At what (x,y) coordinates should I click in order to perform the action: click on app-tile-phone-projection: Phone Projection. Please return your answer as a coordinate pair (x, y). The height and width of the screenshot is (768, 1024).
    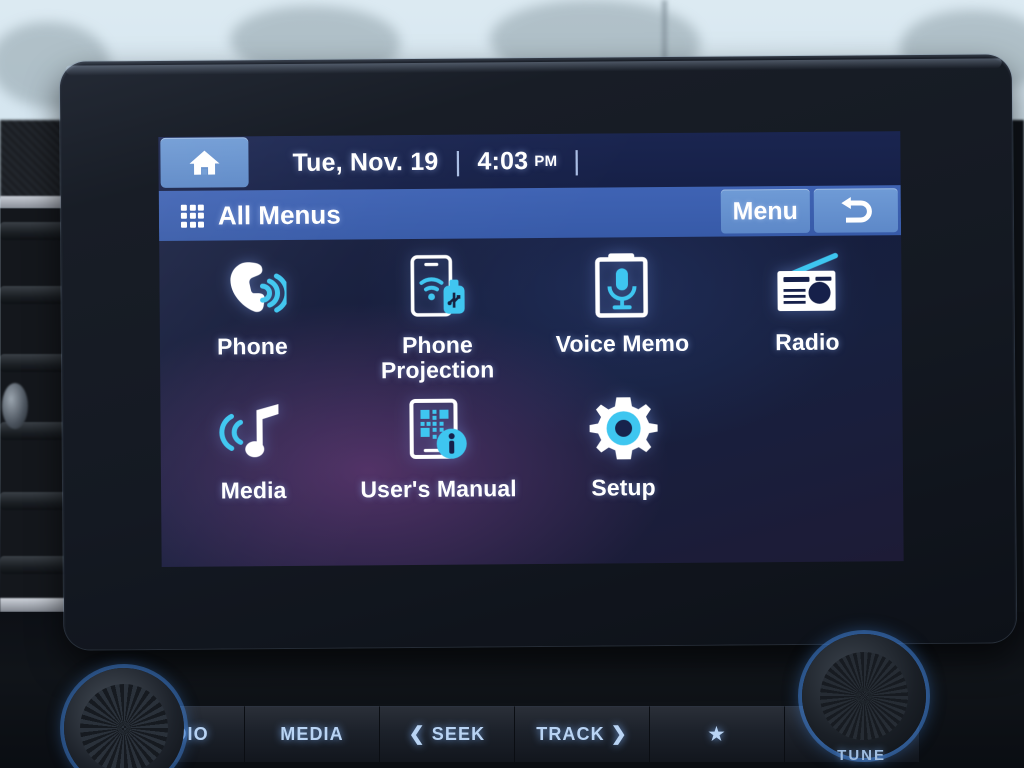
    Looking at the image, I should click on (437, 314).